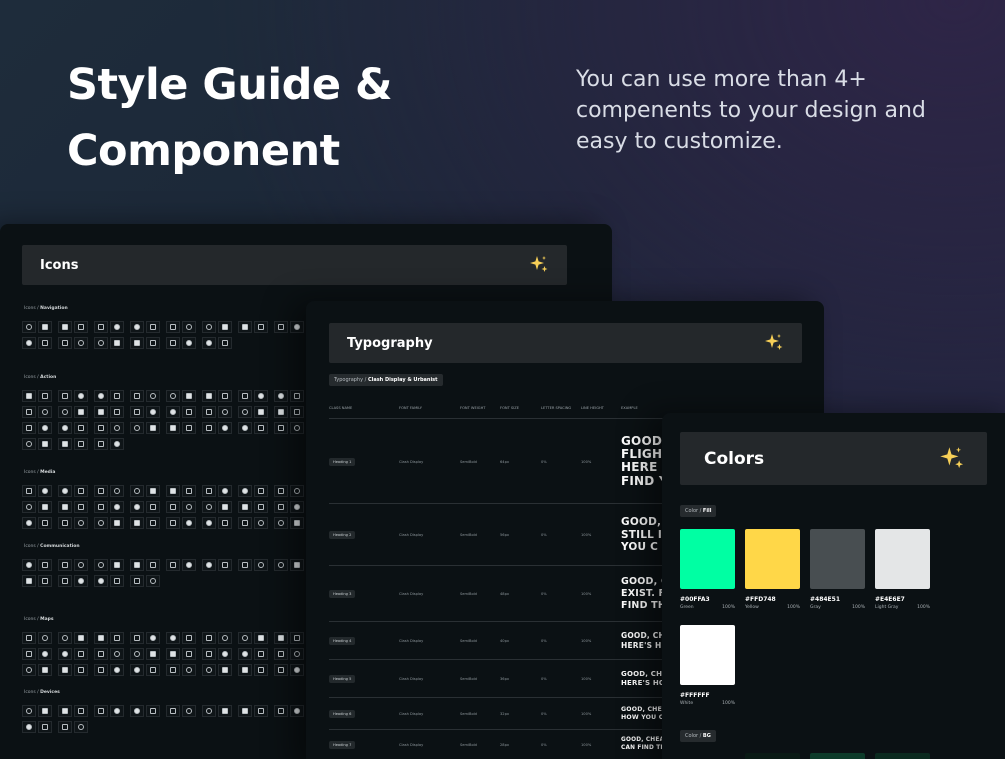  What do you see at coordinates (707, 569) in the screenshot?
I see `color-swatch: #00FFA3 Green 100%` at bounding box center [707, 569].